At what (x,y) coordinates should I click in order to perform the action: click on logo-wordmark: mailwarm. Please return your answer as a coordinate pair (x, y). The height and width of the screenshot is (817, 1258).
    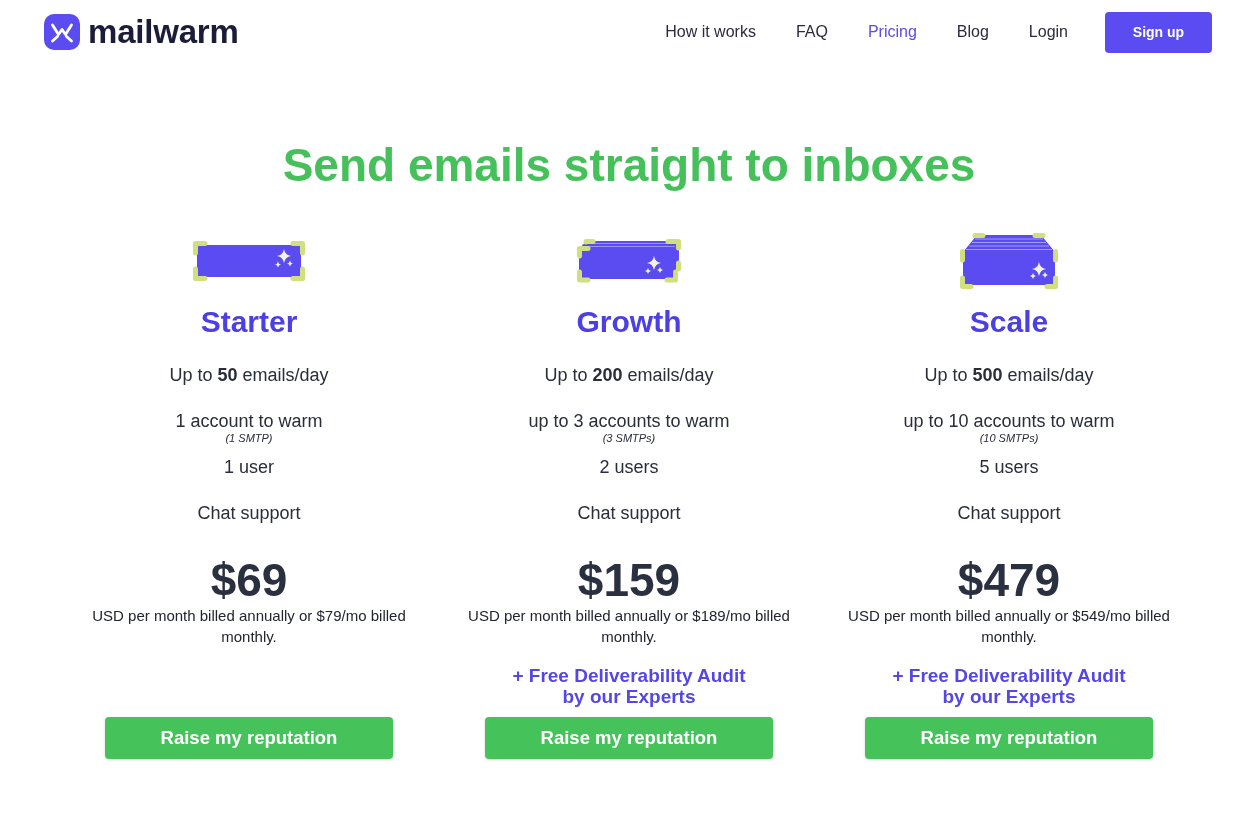
    Looking at the image, I should click on (163, 32).